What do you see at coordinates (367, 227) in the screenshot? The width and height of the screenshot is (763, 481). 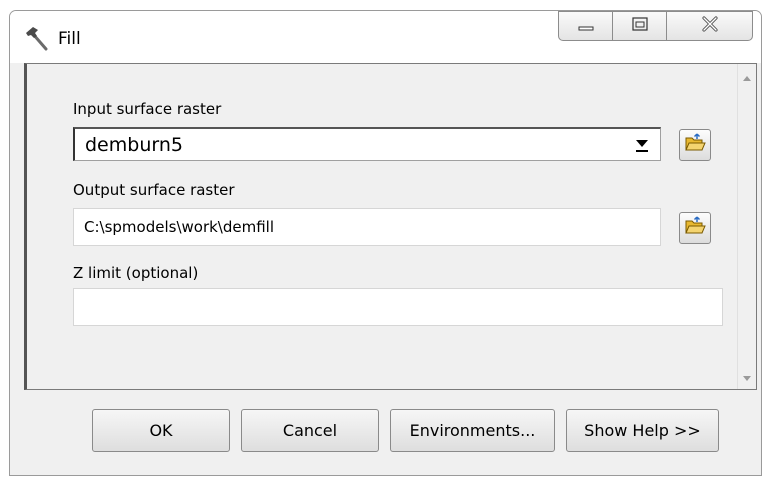 I see `output-surface-raster-field: C:\spmodels\work\demfill` at bounding box center [367, 227].